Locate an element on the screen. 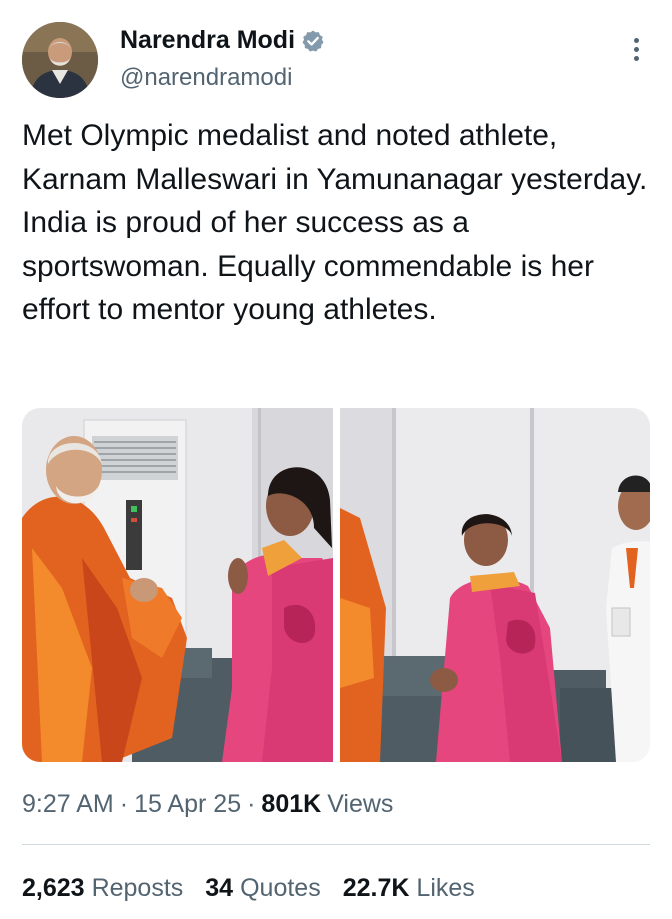  reposts-label: Reposts is located at coordinates (137, 888).